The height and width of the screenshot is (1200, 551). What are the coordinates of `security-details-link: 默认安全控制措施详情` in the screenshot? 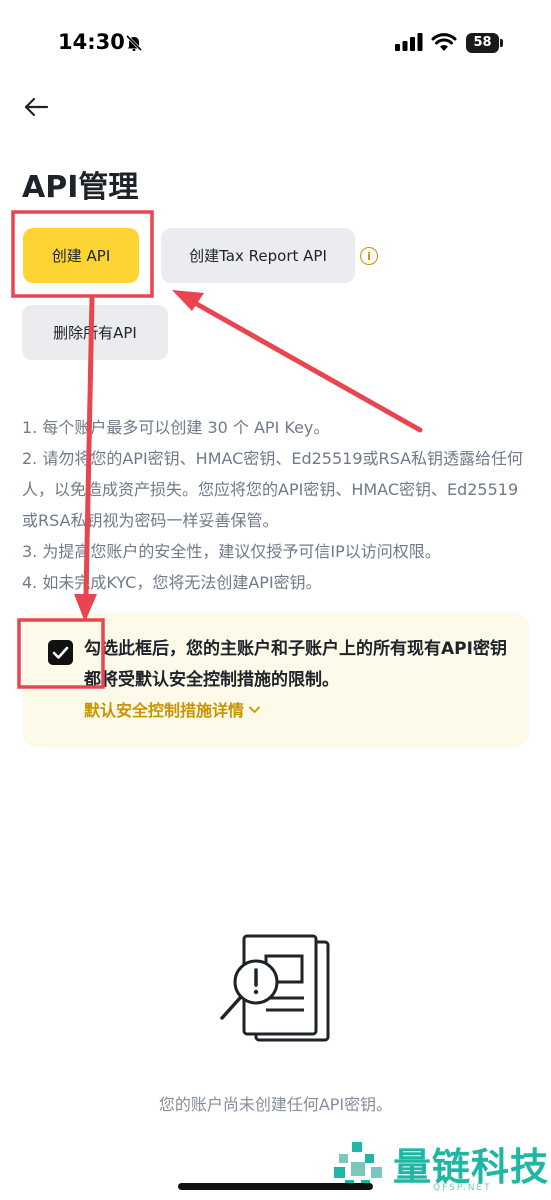 It's located at (172, 709).